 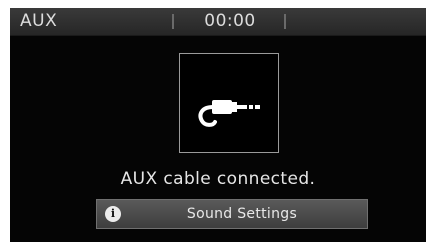 I want to click on status-message: AUX cable connected., so click(x=218, y=179).